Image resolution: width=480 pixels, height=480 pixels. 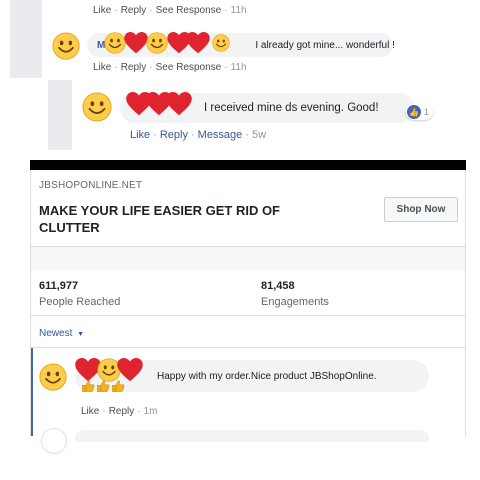 What do you see at coordinates (295, 302) in the screenshot?
I see `engagements-label: Engagements` at bounding box center [295, 302].